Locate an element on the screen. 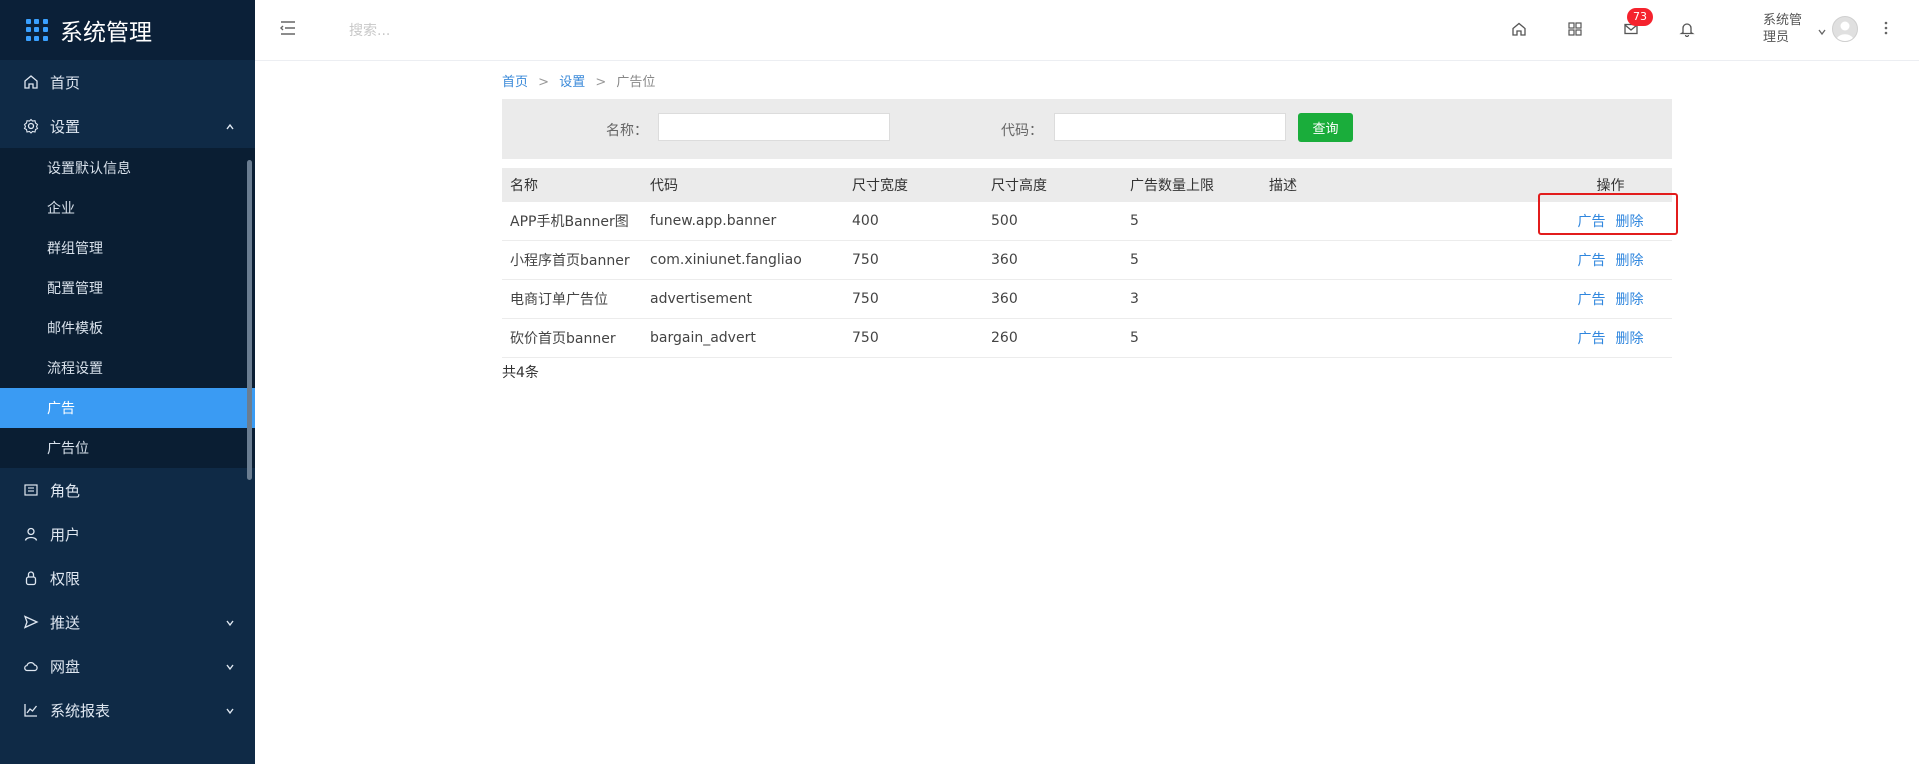 This screenshot has height=764, width=1919. sidebar-item-label: 权限 is located at coordinates (65, 578).